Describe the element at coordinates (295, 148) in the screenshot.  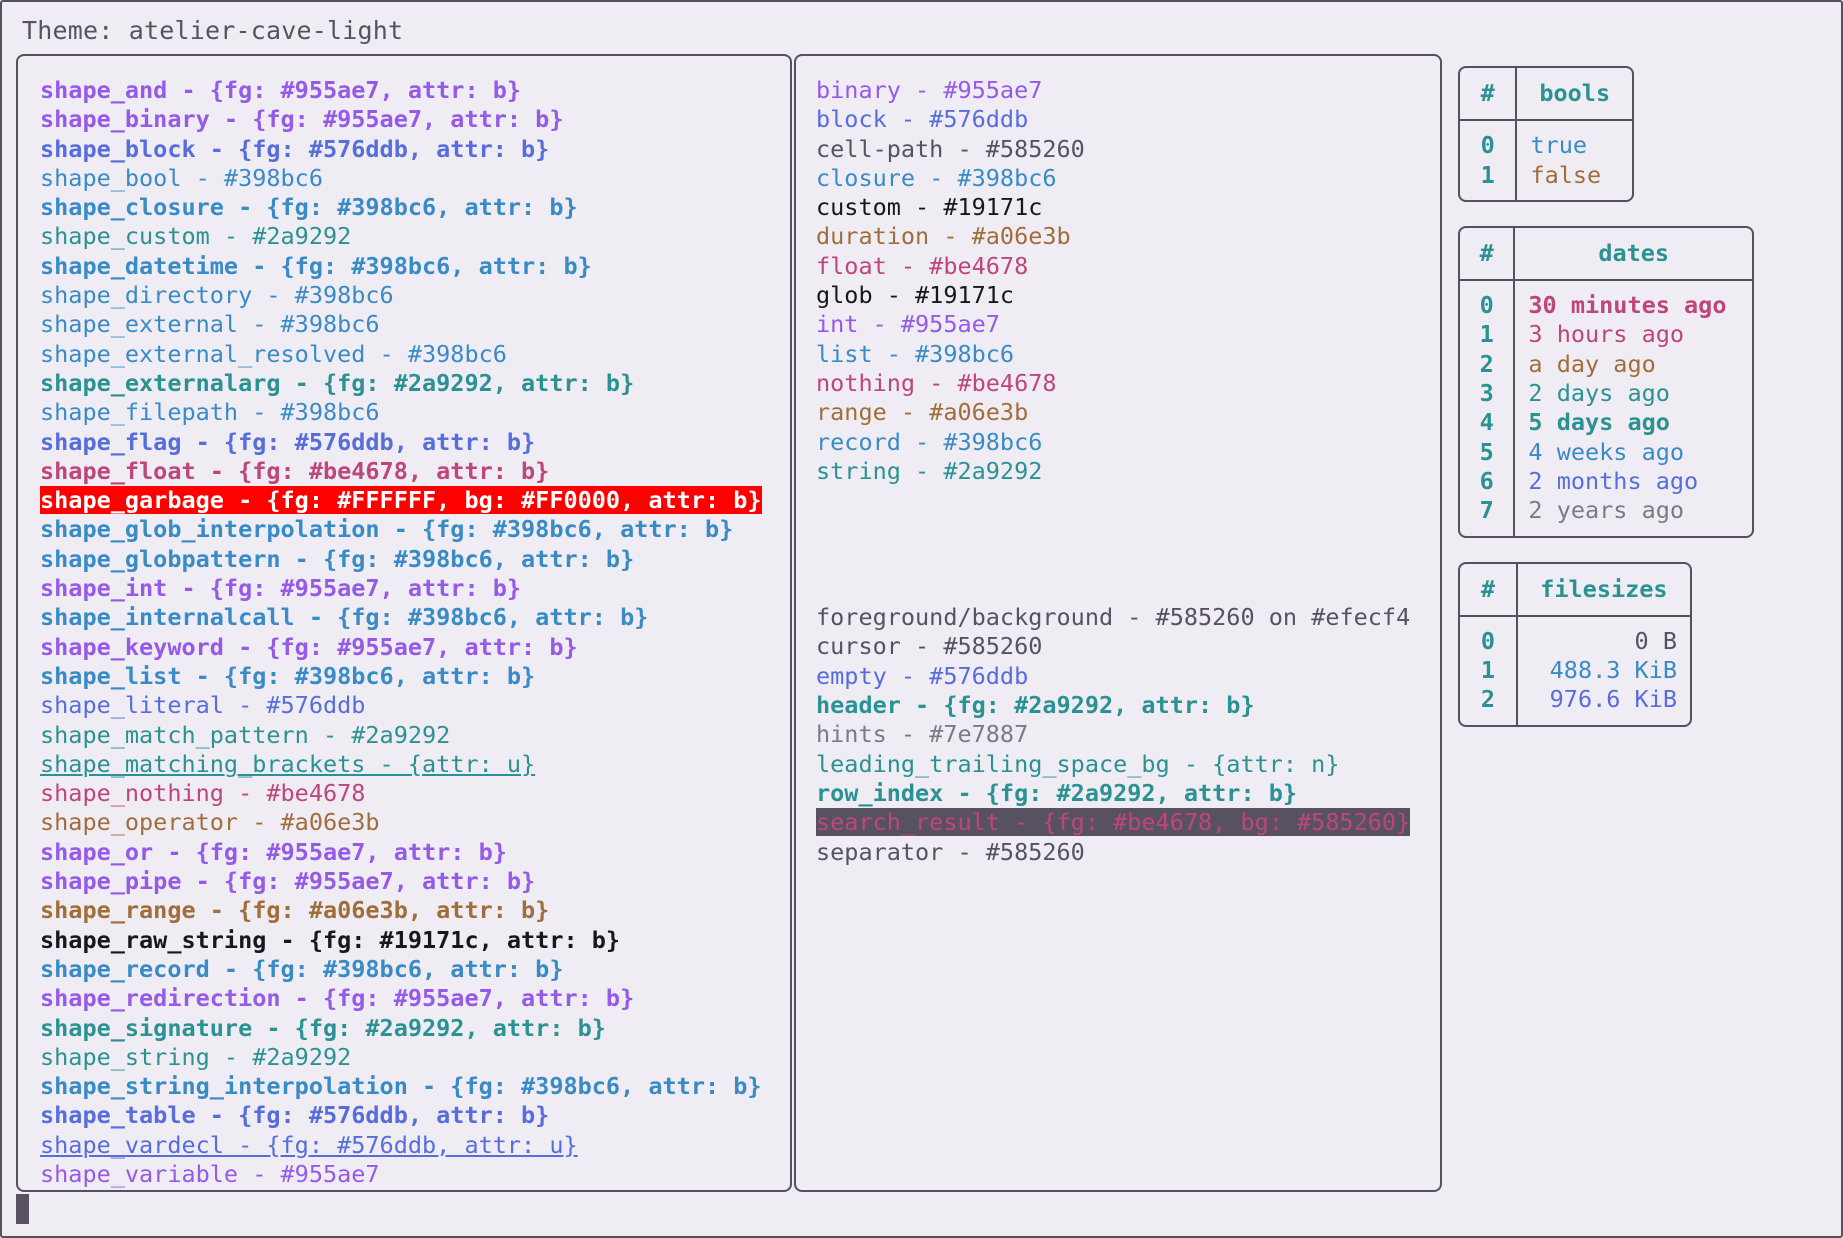
I see `shape-line-text: shape_block - {fg: #576ddb, attr: b}` at that location.